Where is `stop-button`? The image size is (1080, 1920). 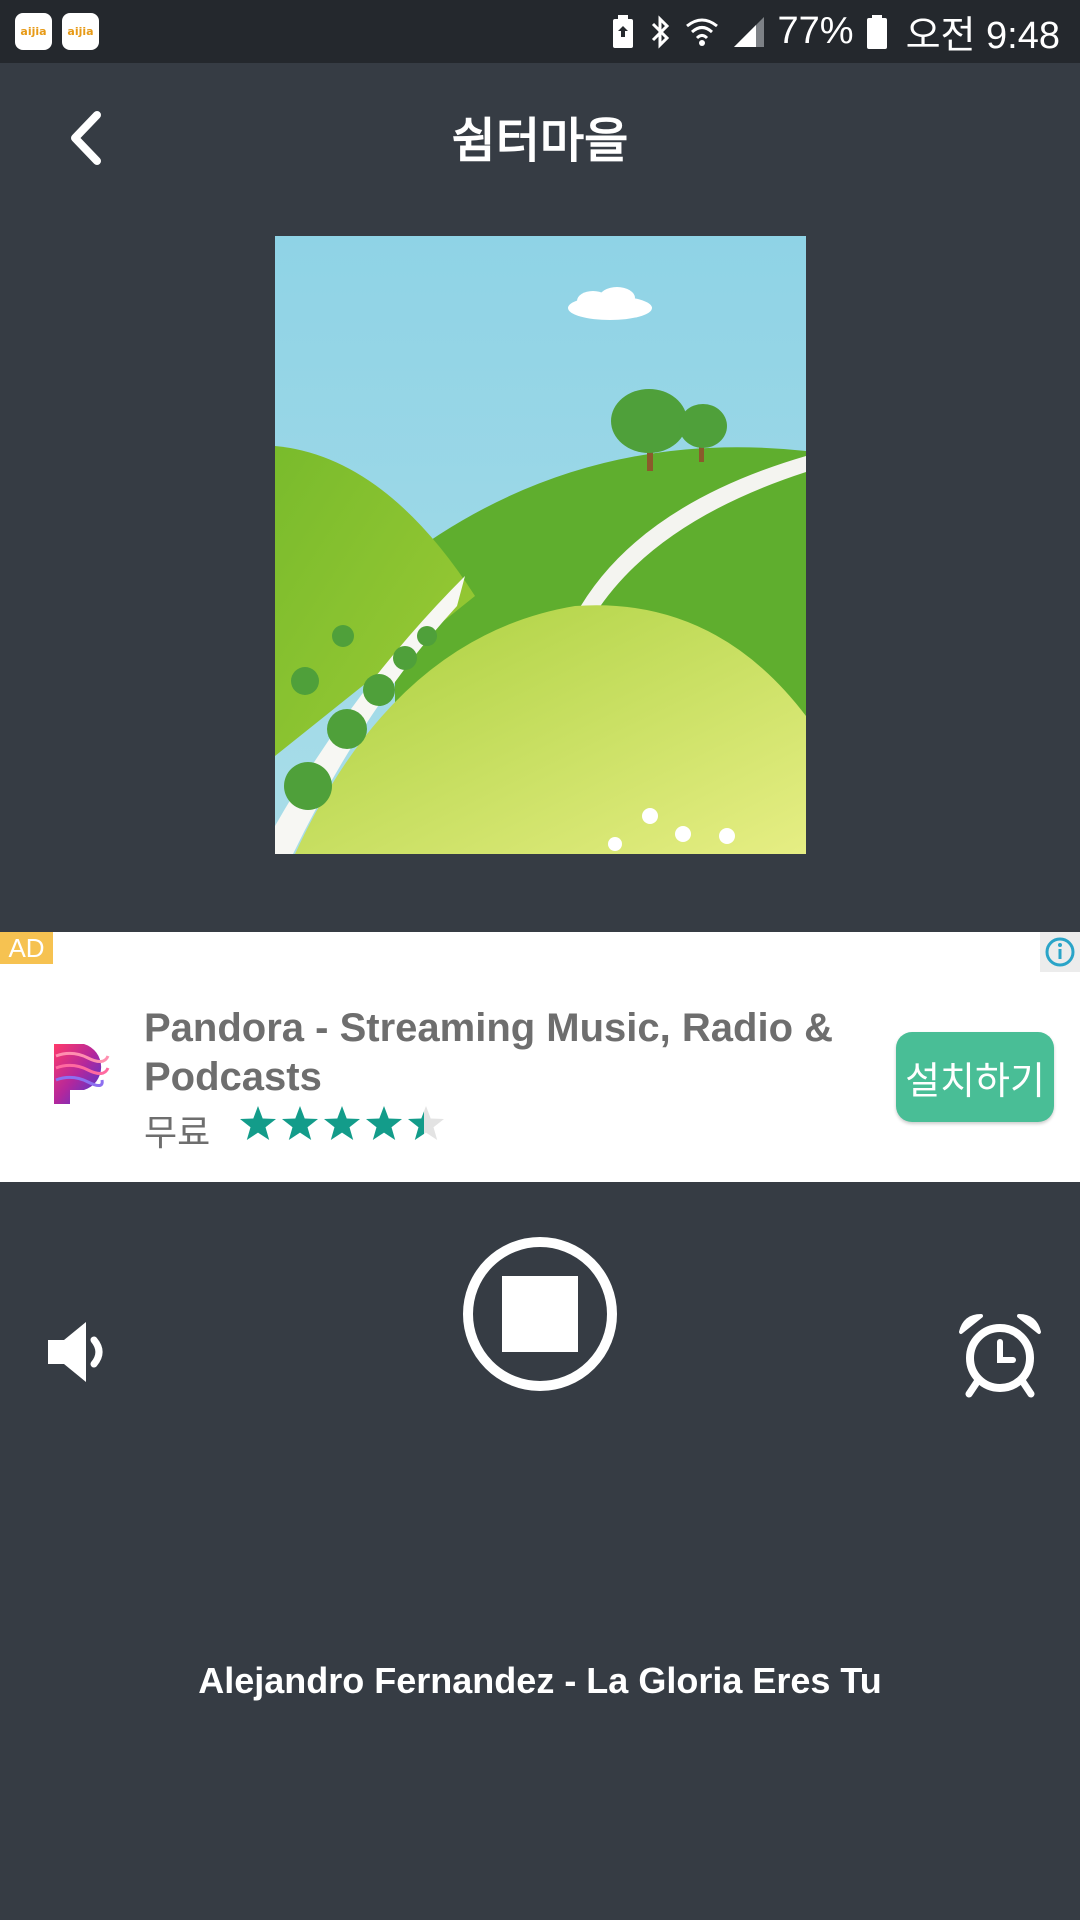
stop-button is located at coordinates (540, 1314).